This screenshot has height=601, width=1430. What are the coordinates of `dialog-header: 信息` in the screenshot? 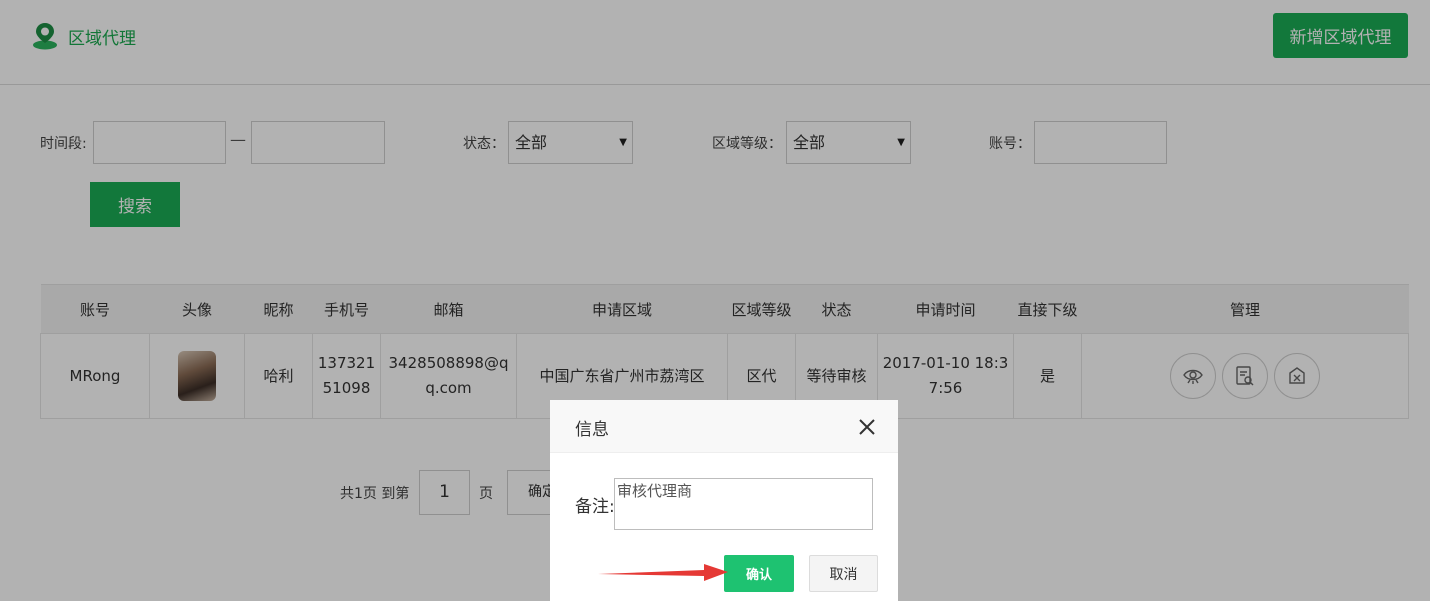 It's located at (724, 426).